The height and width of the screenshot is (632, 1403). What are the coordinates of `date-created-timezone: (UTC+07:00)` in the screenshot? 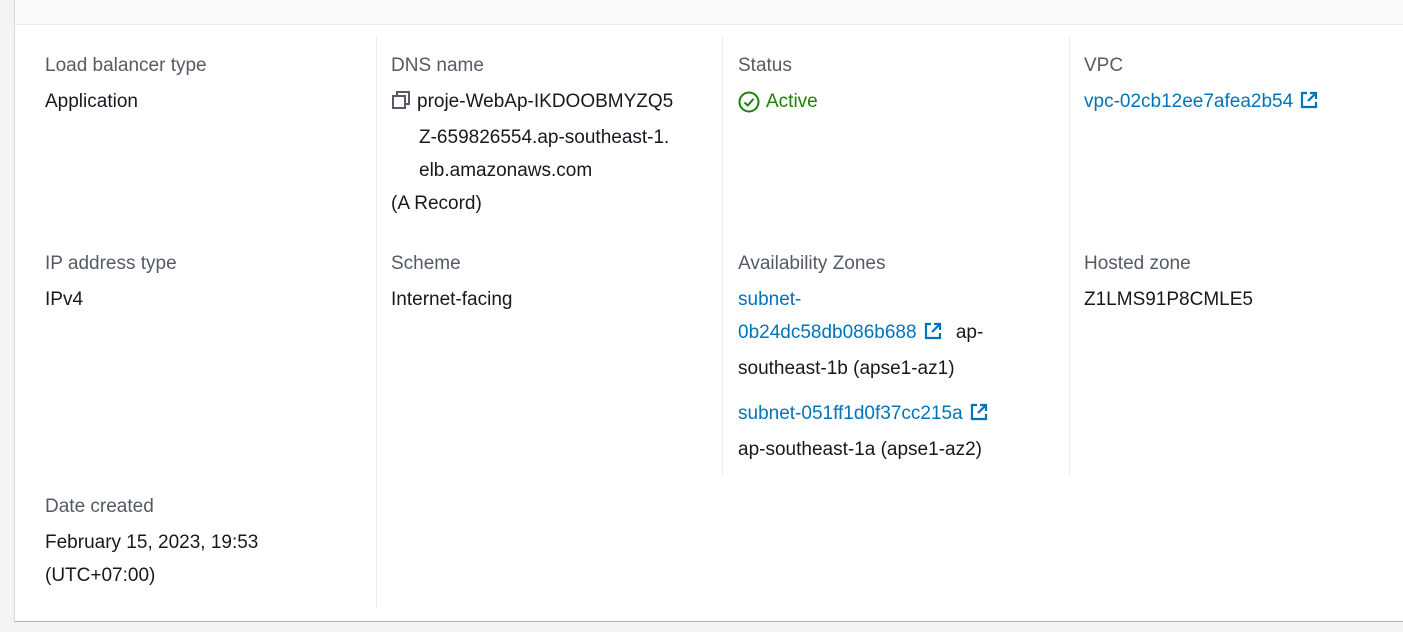 It's located at (100, 575).